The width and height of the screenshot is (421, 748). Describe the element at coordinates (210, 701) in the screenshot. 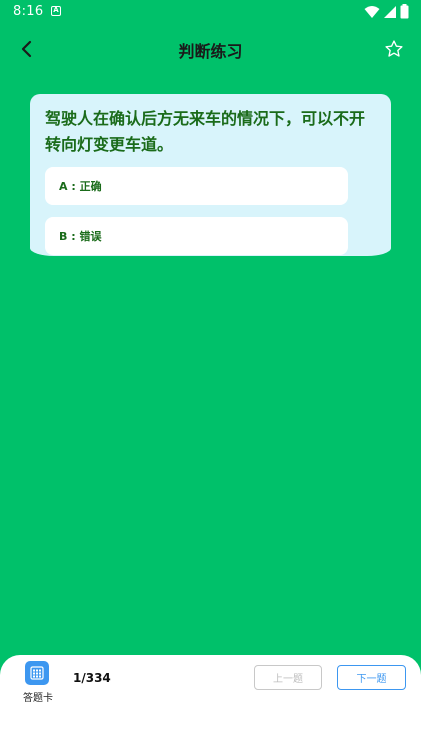

I see `bottom-bar: 答题卡 1/334 上一题 下一题` at that location.